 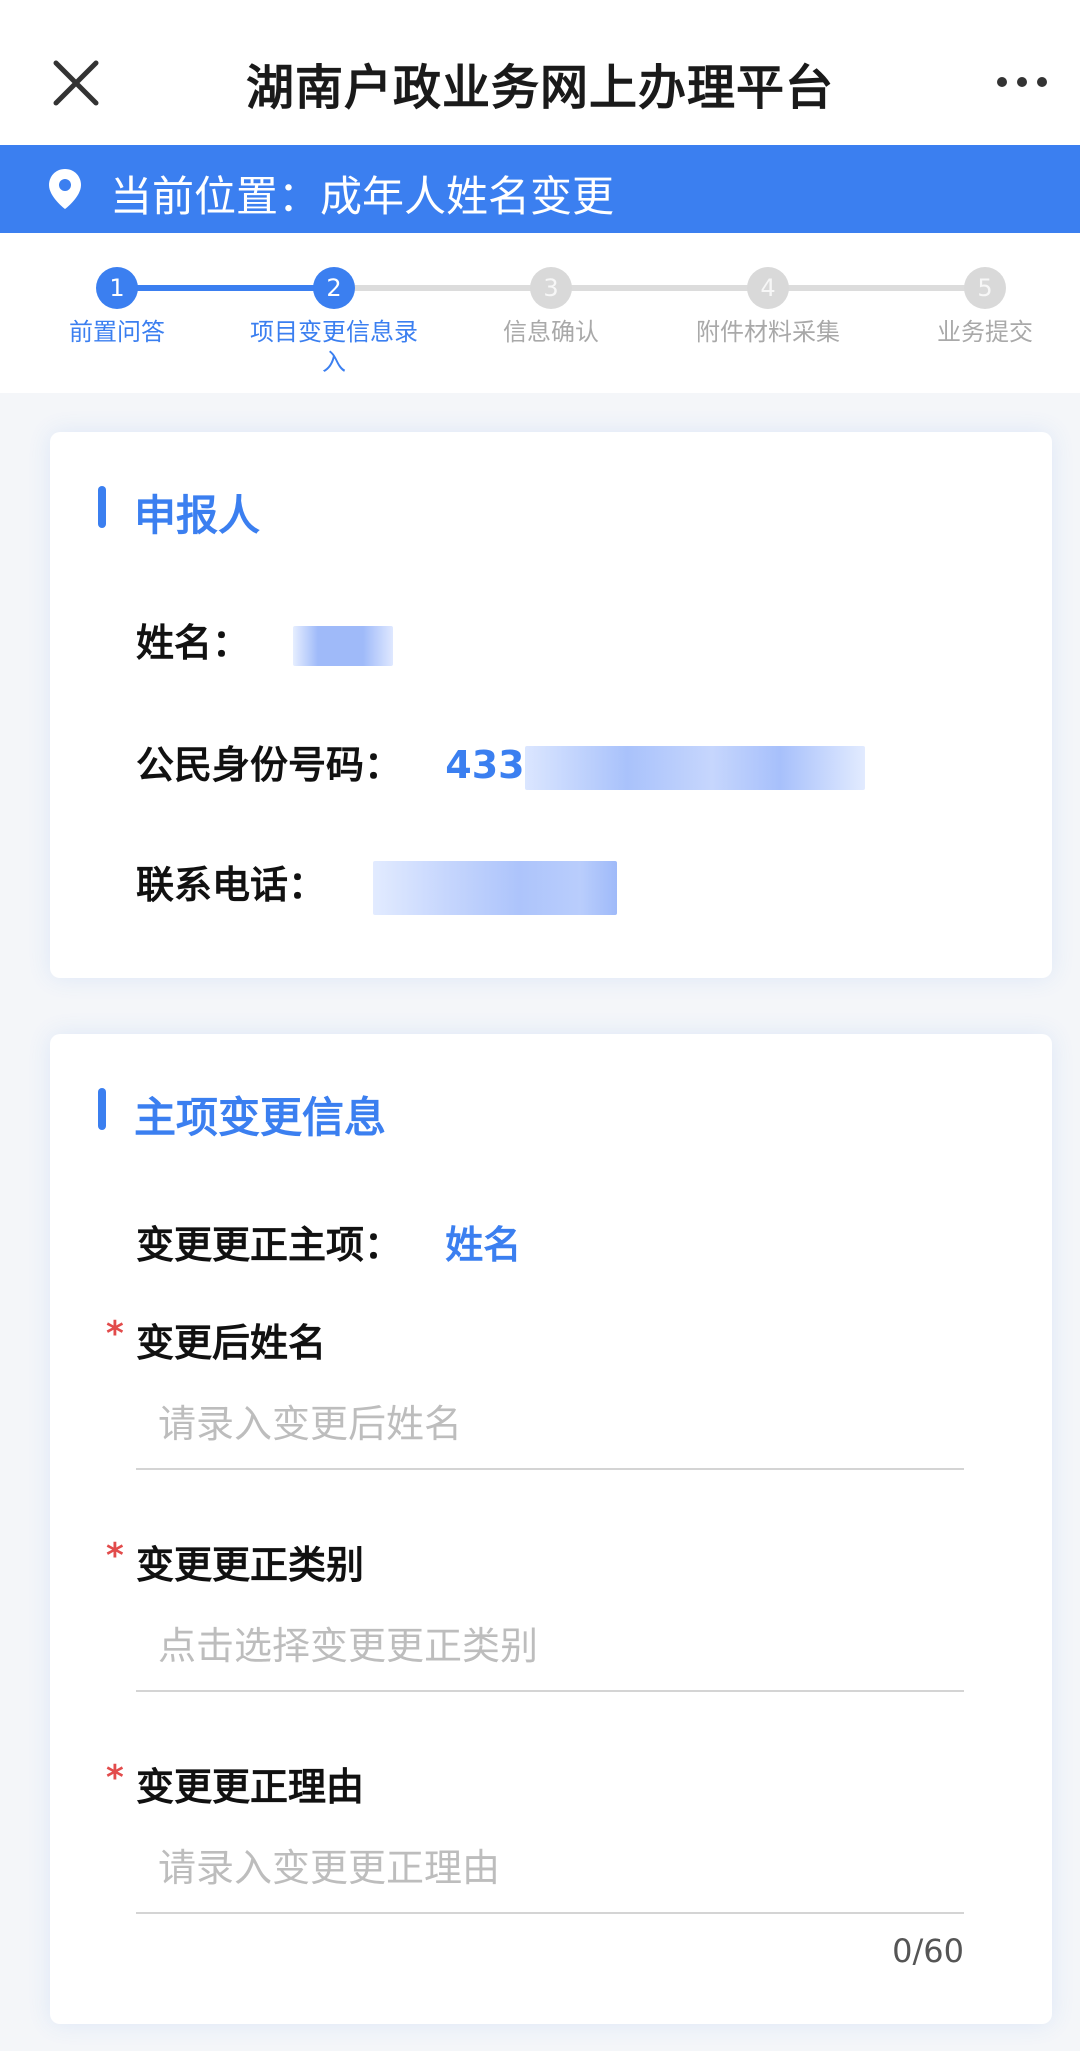 I want to click on step-number: 1, so click(x=117, y=288).